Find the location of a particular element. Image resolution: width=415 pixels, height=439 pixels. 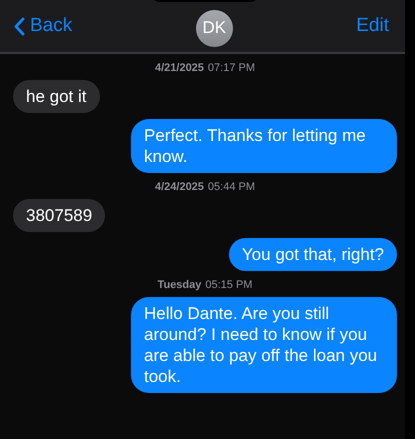

sent-message-bubble: You got that, right? is located at coordinates (312, 254).